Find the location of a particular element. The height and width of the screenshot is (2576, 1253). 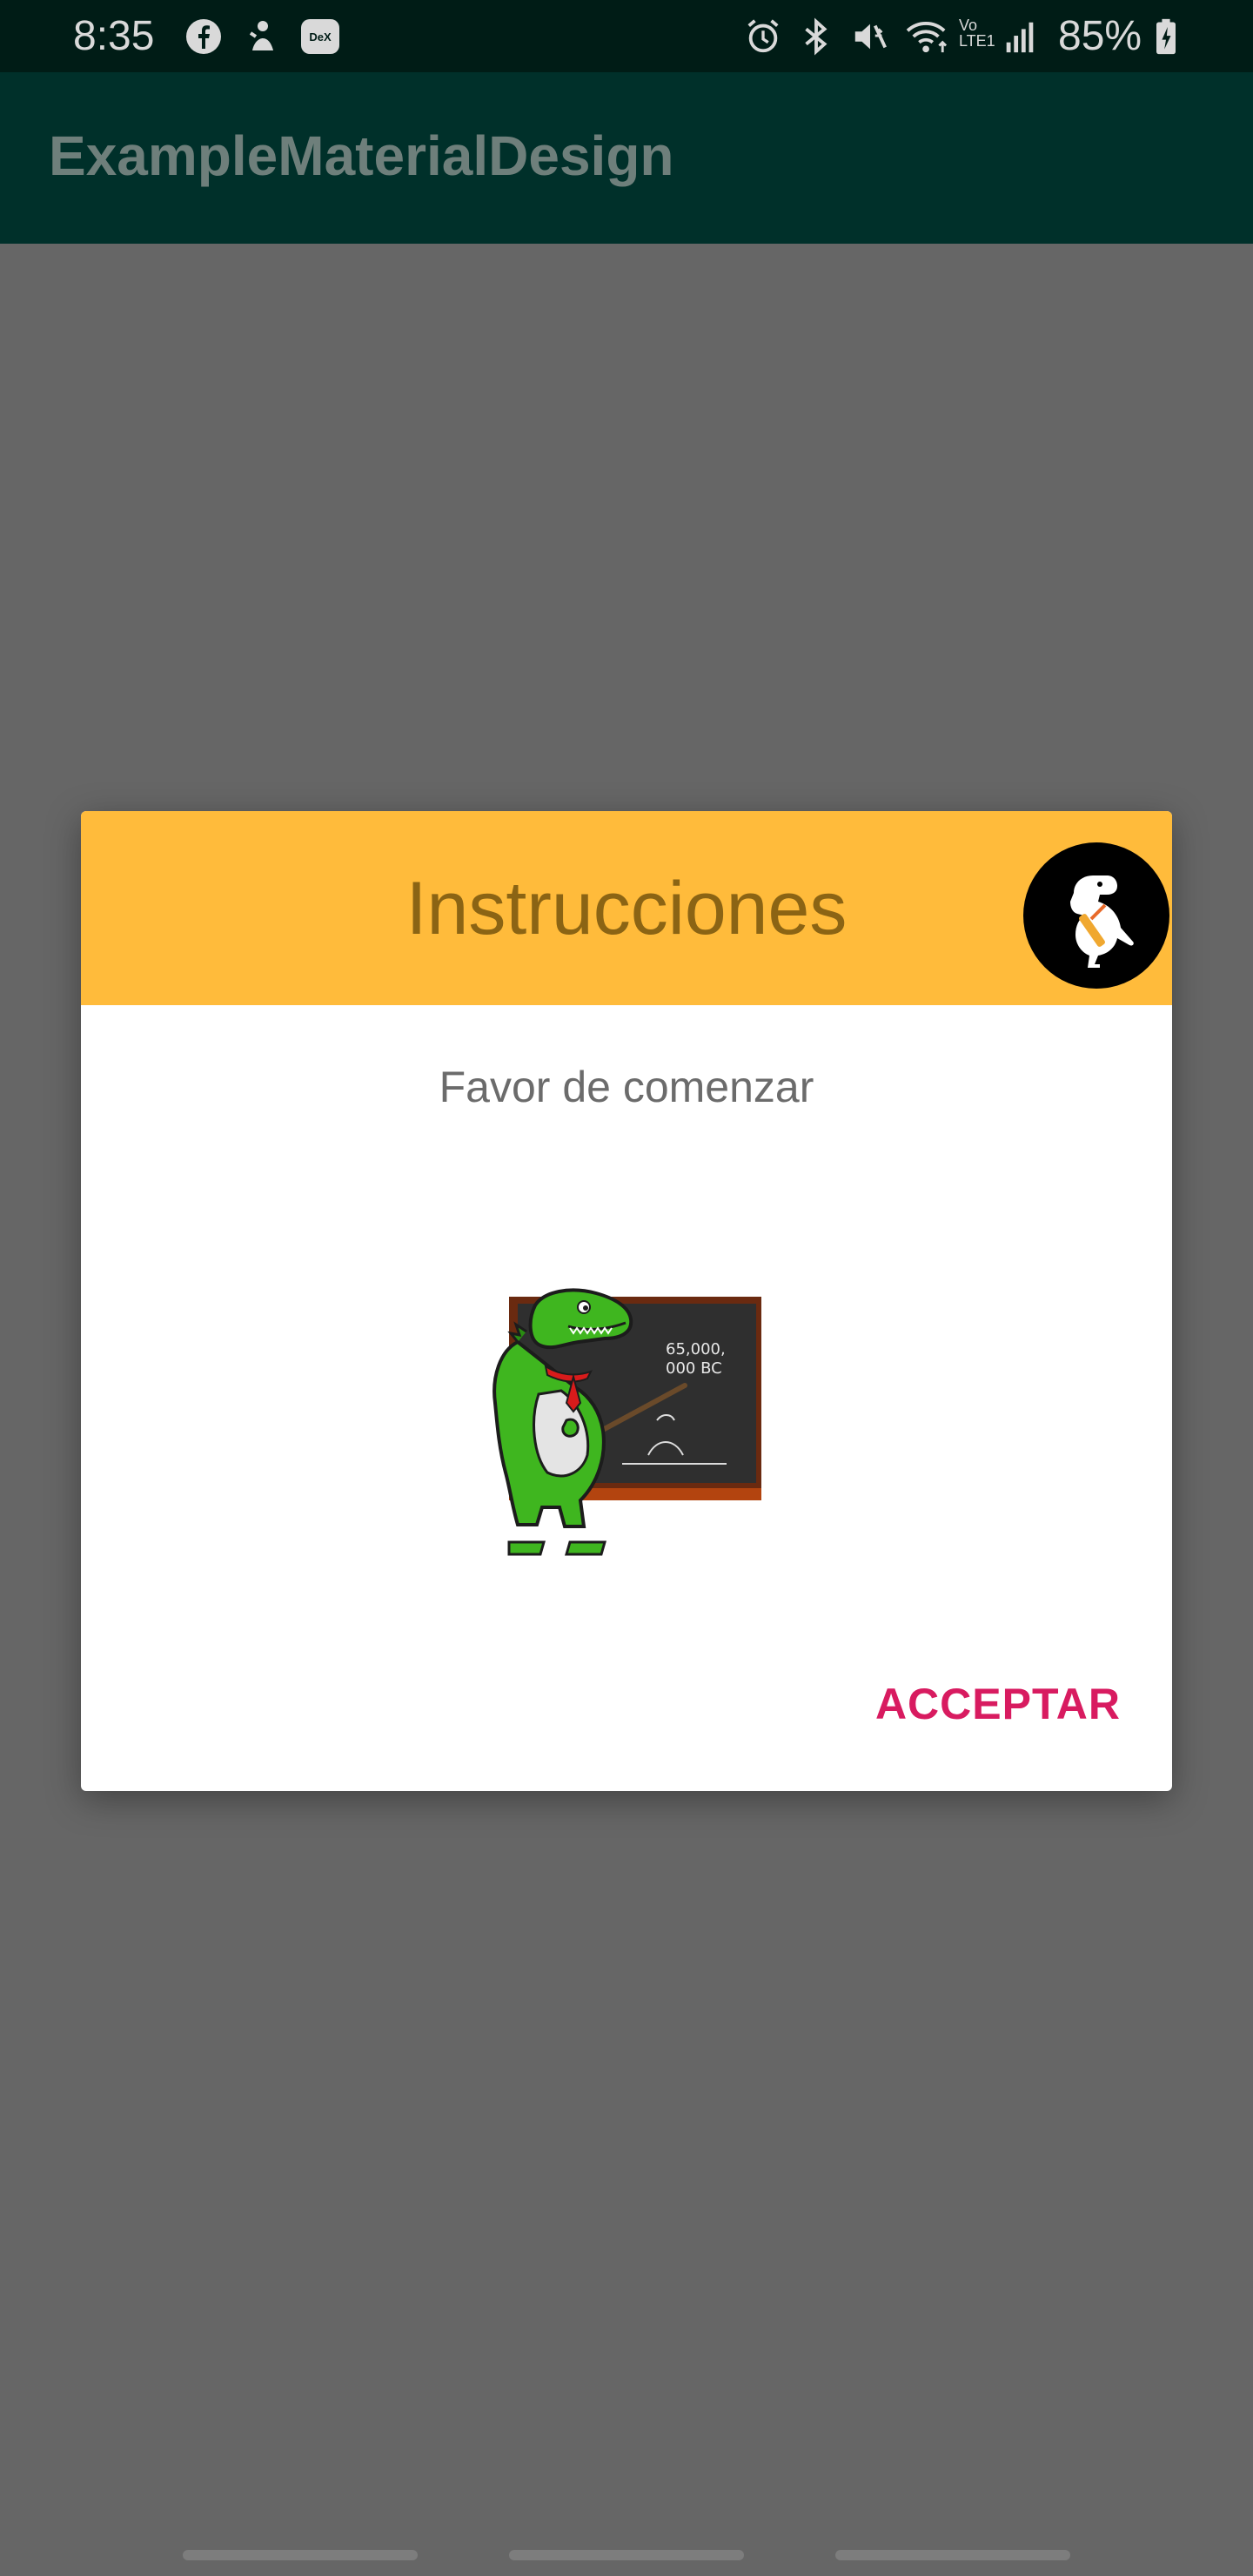

alarm-icon is located at coordinates (763, 36).